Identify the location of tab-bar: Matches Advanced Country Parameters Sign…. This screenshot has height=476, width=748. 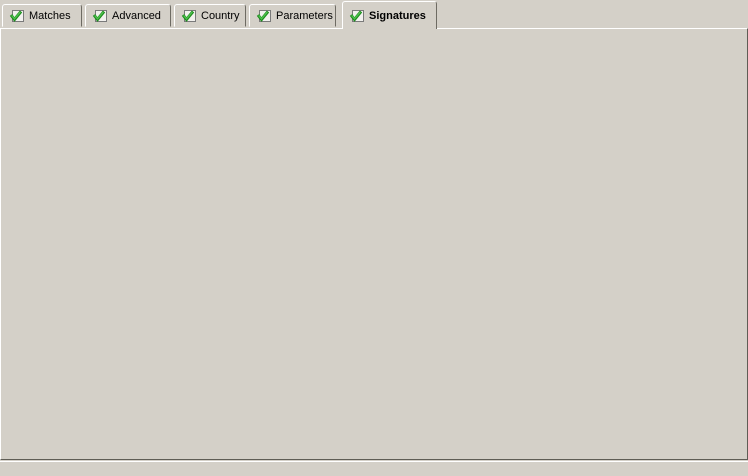
(374, 14).